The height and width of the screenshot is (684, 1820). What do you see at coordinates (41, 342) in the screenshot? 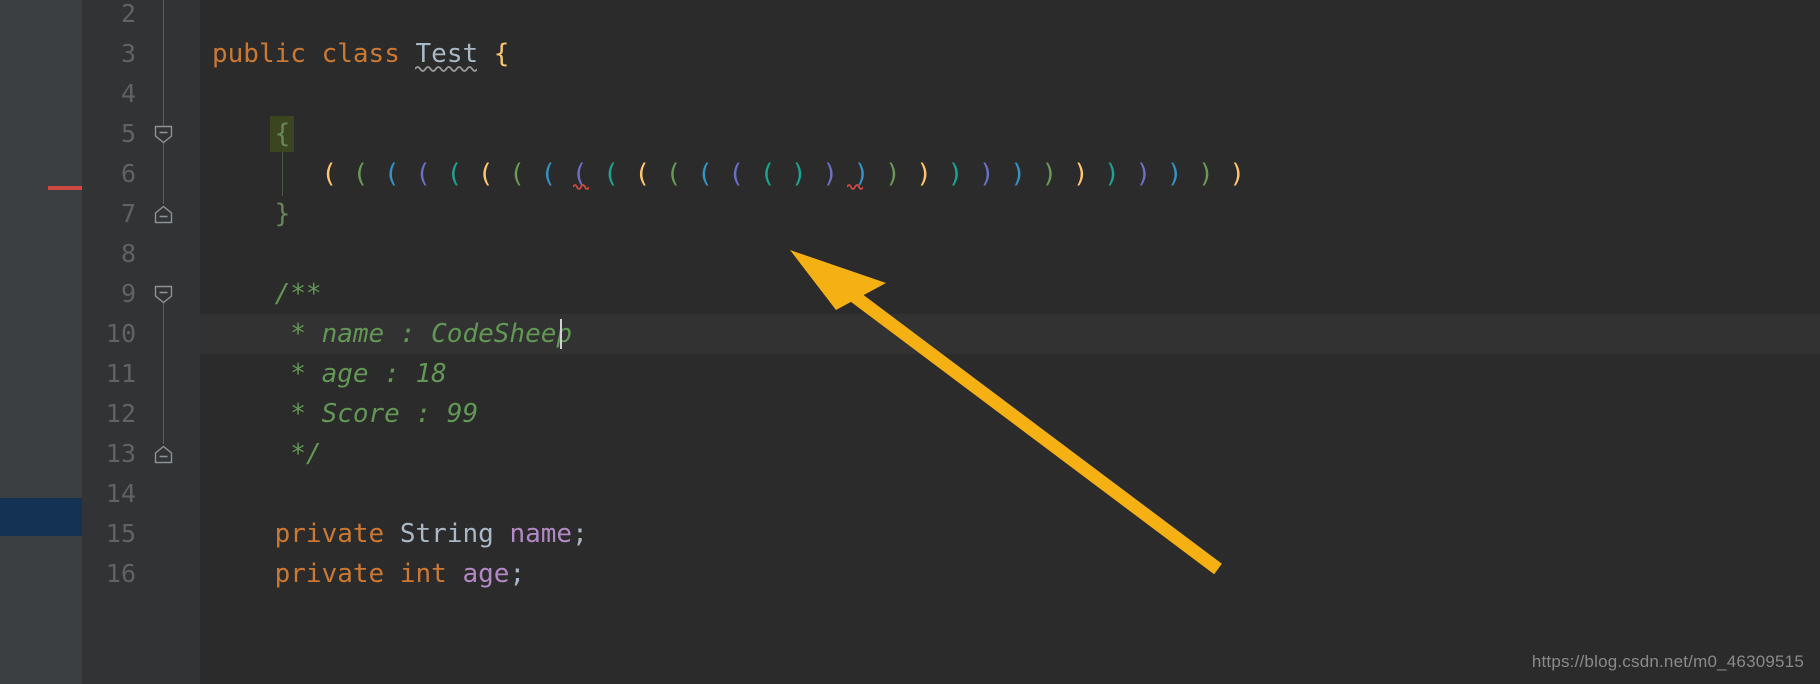
I see `left-panel-strip` at bounding box center [41, 342].